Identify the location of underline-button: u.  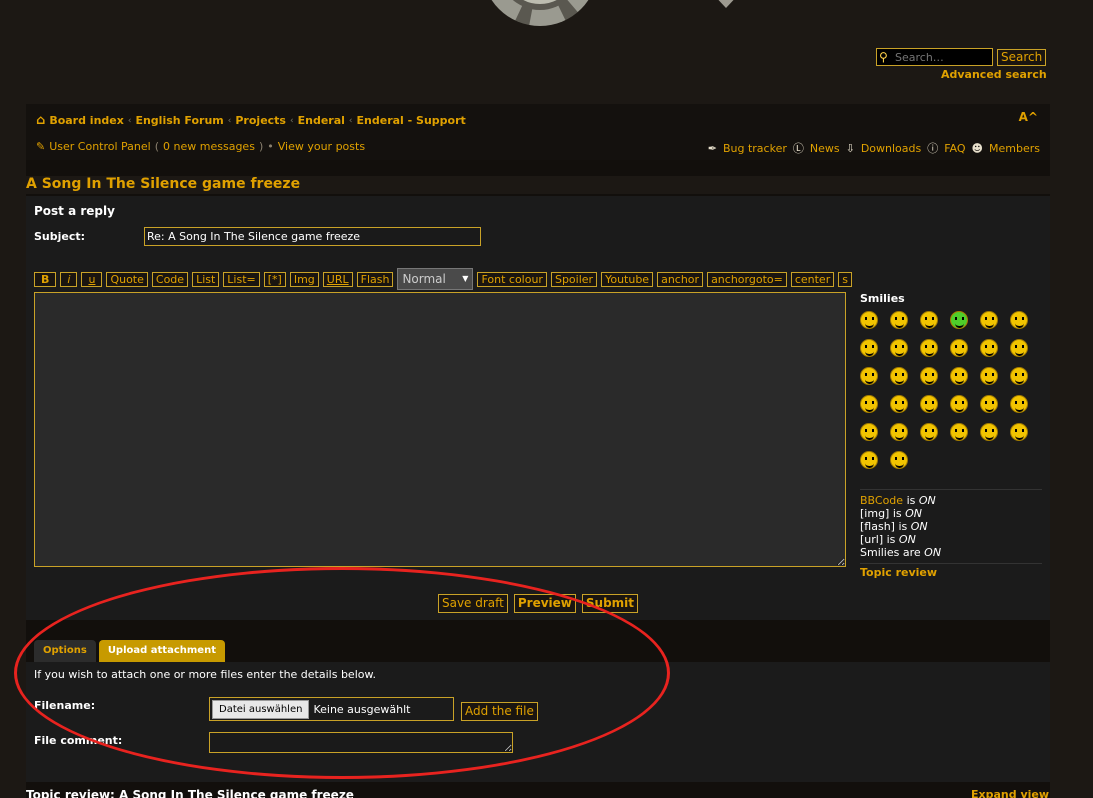
(92, 279).